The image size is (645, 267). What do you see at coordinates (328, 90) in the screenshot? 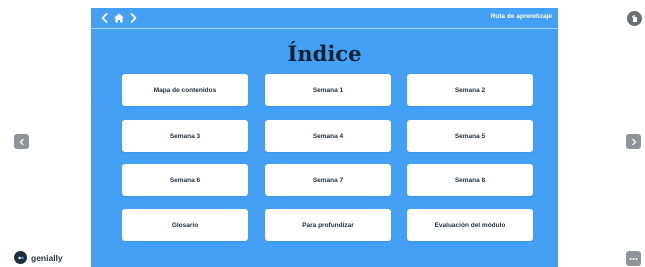
I see `button-semana-1: Semana 1` at bounding box center [328, 90].